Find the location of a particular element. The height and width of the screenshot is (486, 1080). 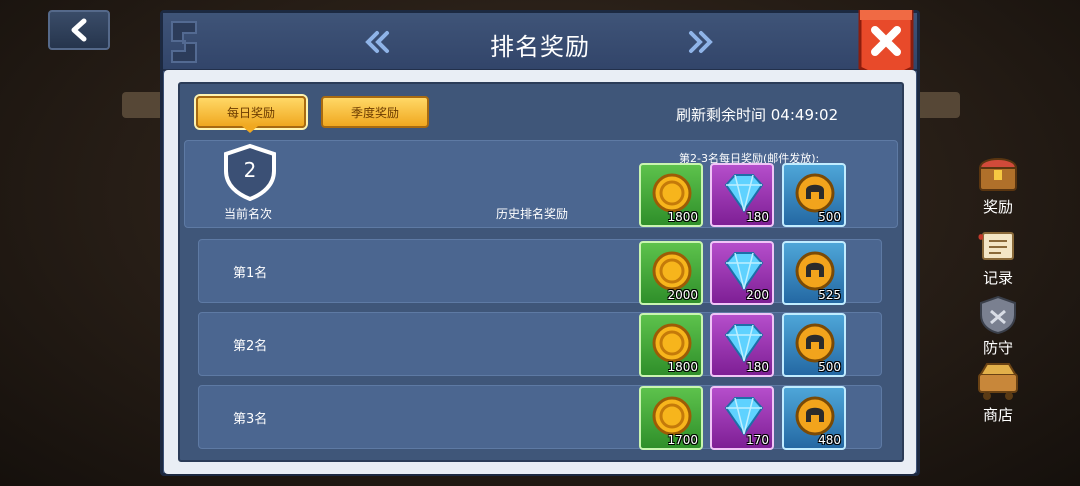

current-rank-label: 当前名次 is located at coordinates (248, 214).